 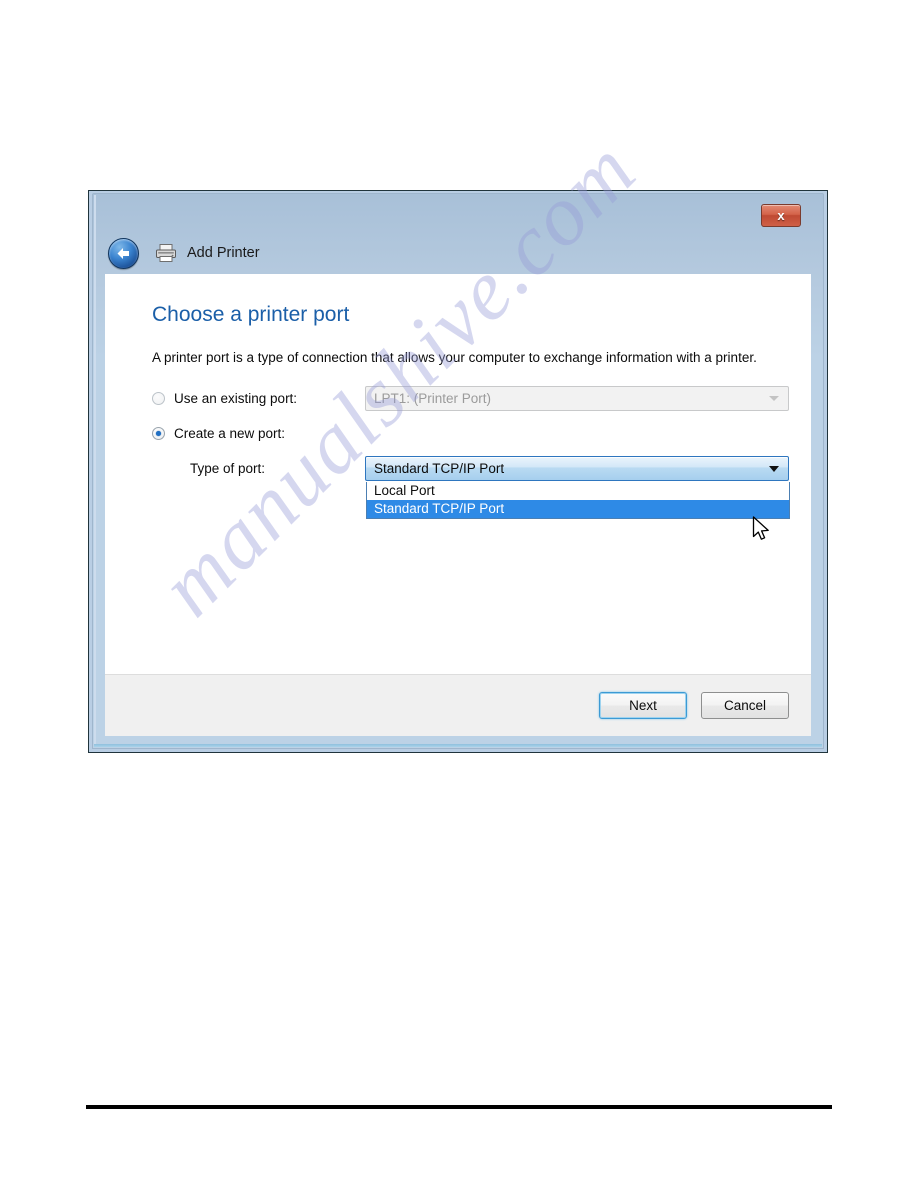 What do you see at coordinates (158, 398) in the screenshot?
I see `radio-indicator-existing` at bounding box center [158, 398].